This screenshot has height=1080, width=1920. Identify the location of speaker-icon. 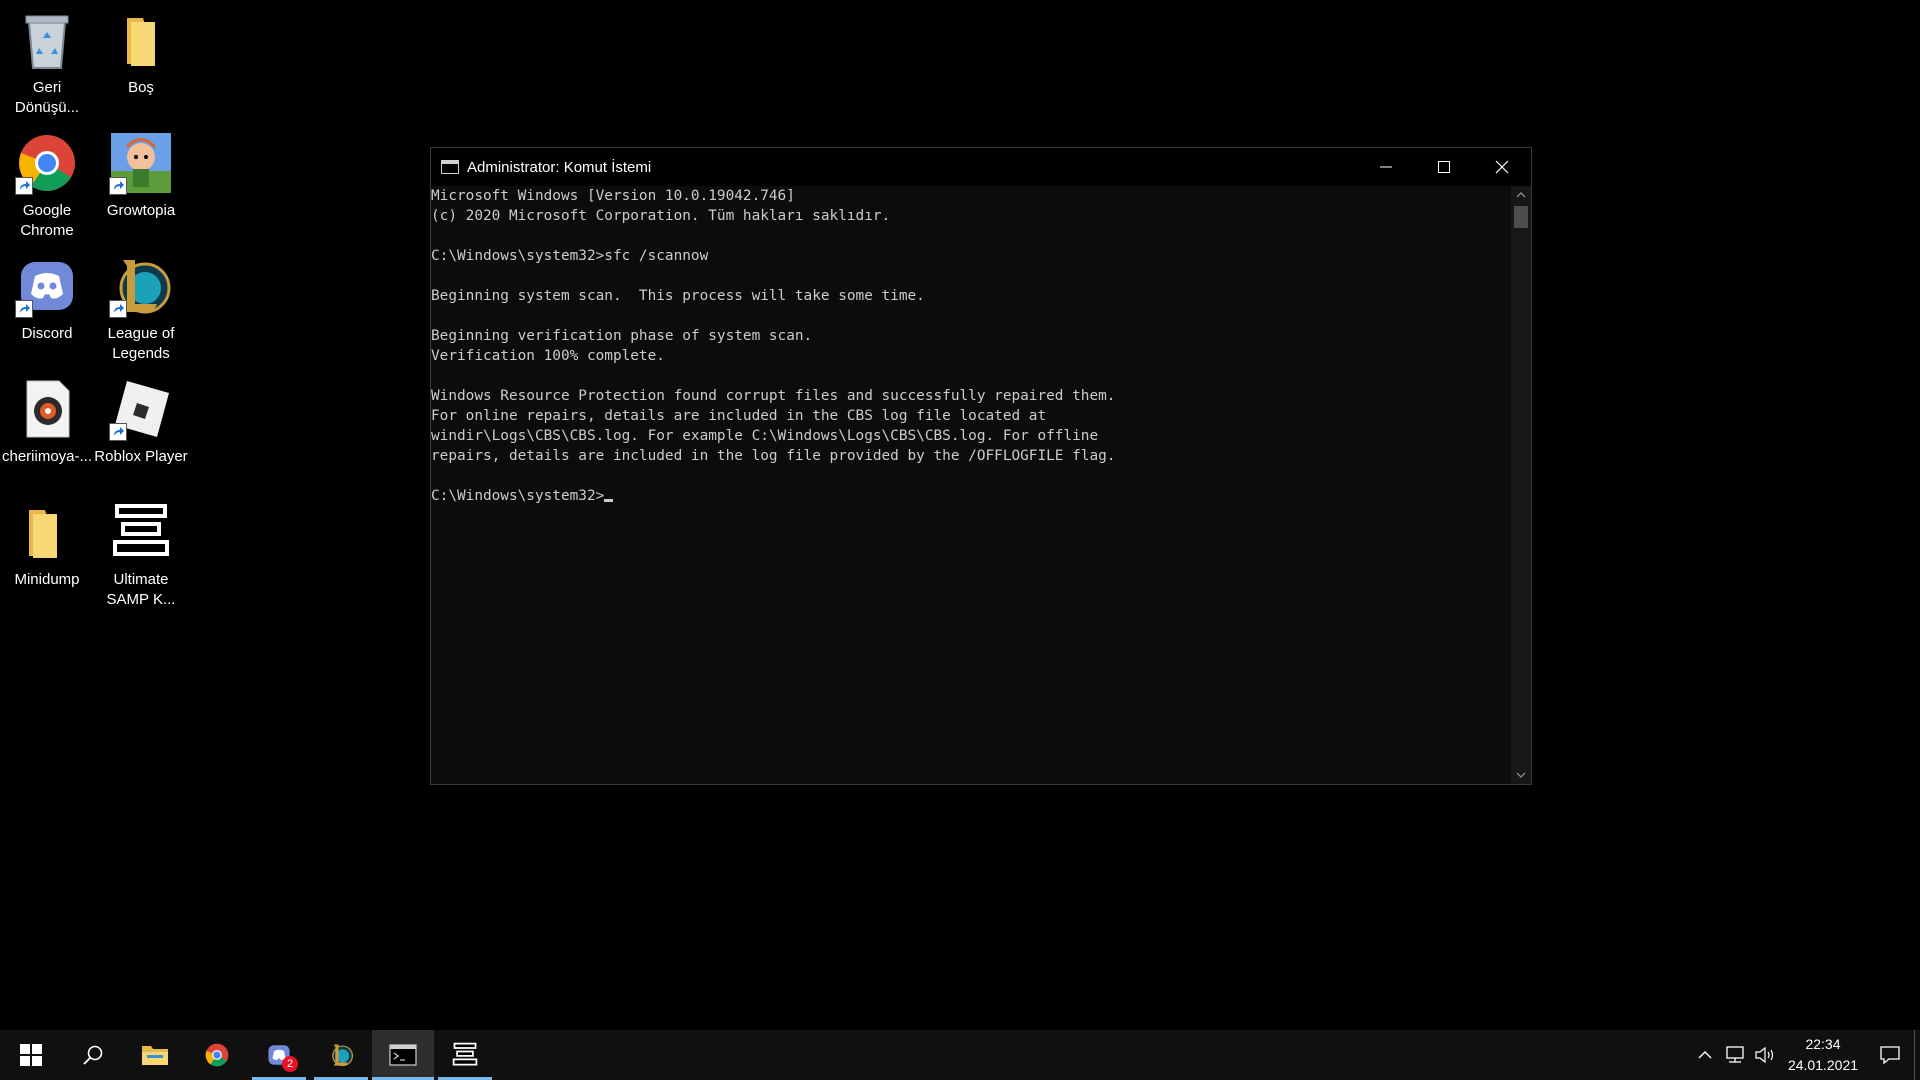
(1764, 1055).